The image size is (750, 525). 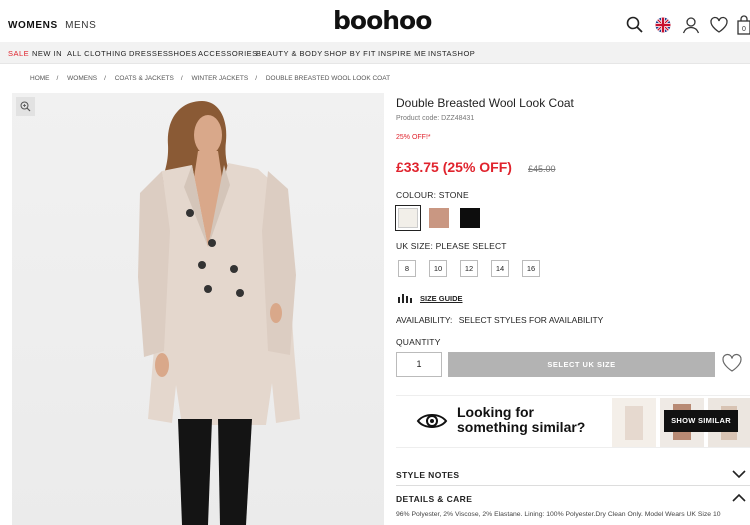 What do you see at coordinates (228, 53) in the screenshot?
I see `nav-item-accessories: ACCESSORIES` at bounding box center [228, 53].